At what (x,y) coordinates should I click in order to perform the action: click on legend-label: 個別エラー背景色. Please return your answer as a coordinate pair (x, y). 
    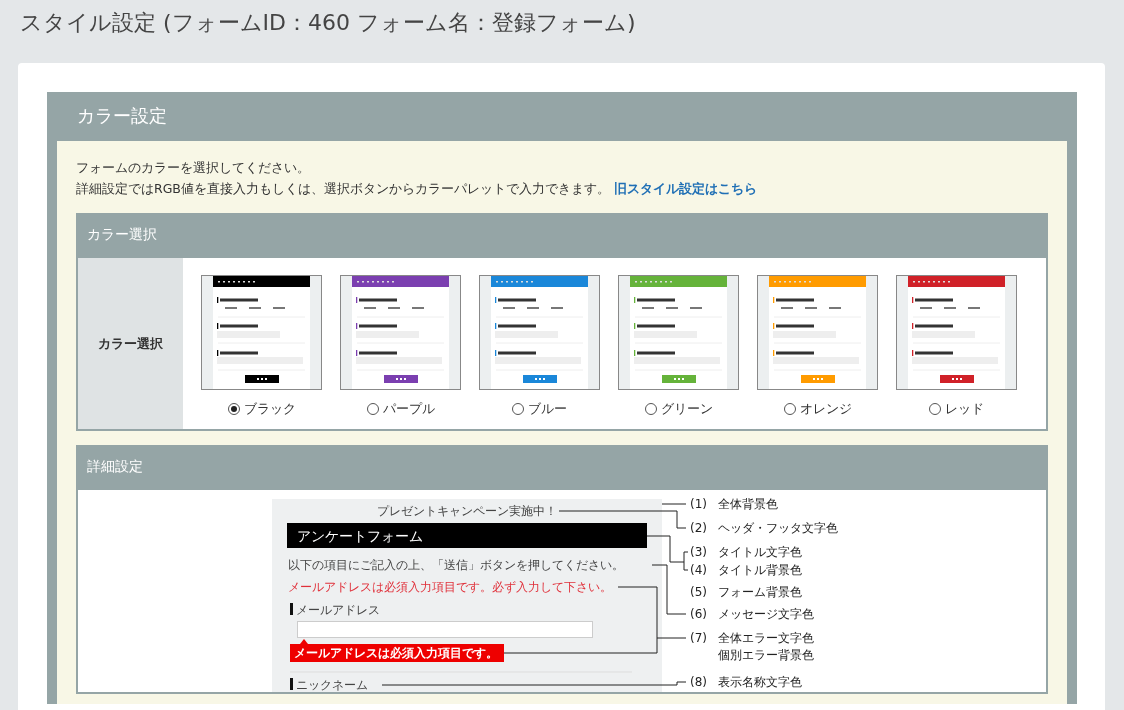
    Looking at the image, I should click on (766, 655).